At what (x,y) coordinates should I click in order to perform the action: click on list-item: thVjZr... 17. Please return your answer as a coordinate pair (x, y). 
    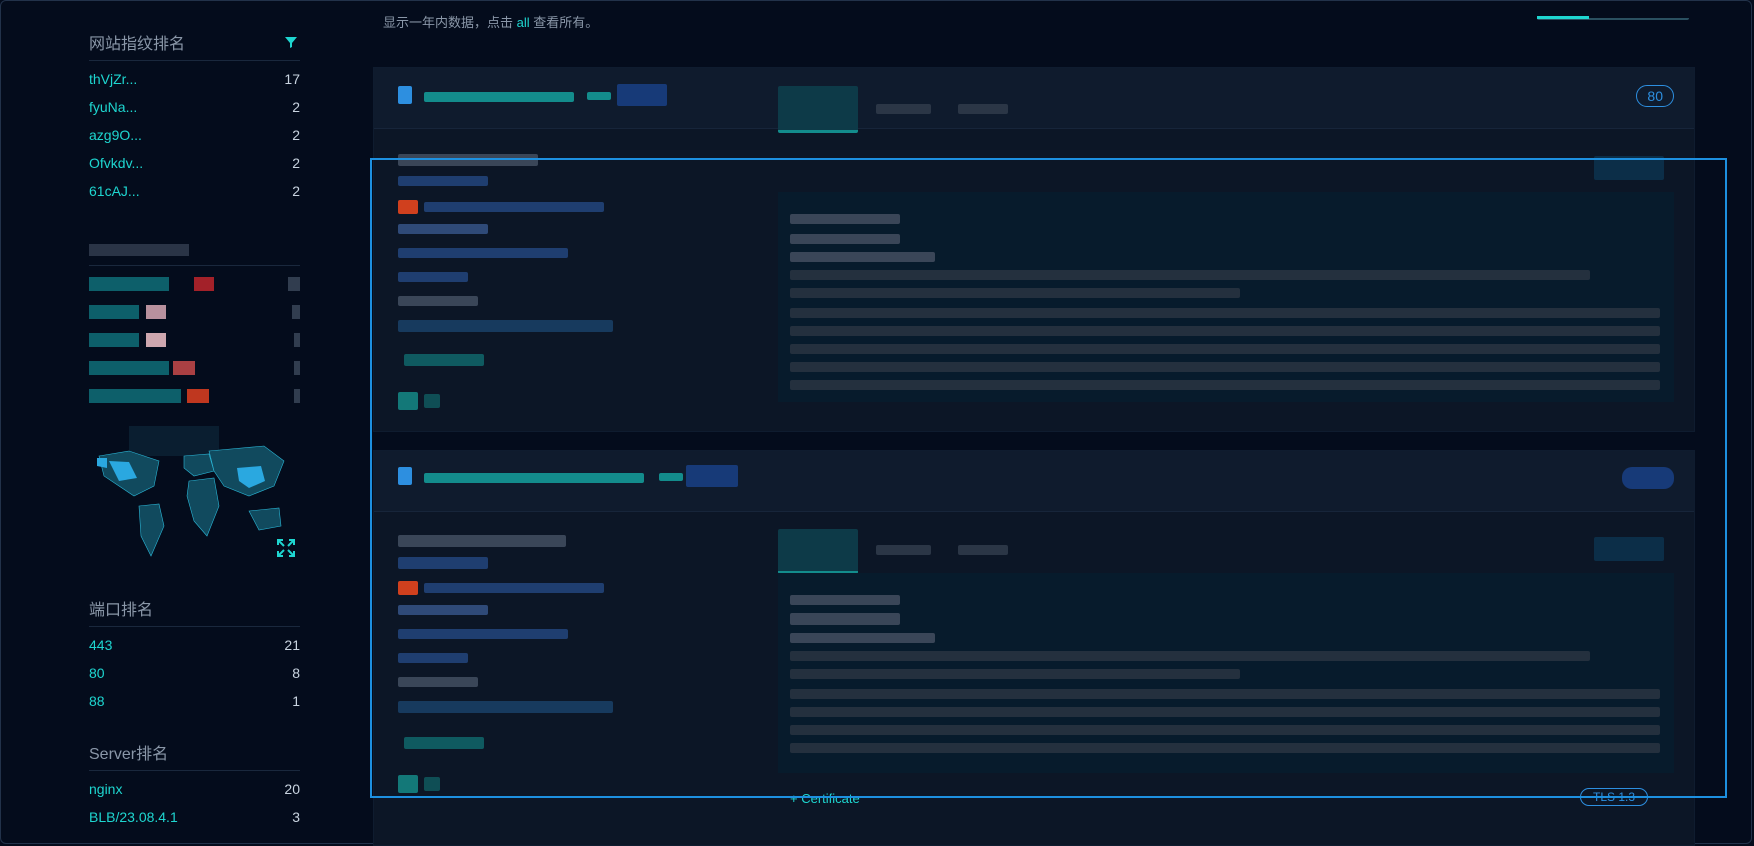
    Looking at the image, I should click on (194, 79).